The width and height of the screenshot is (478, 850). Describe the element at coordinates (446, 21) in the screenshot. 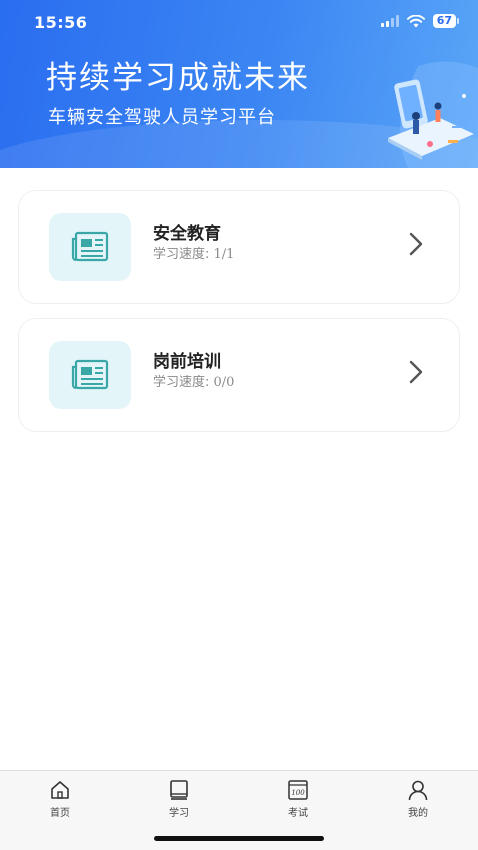

I see `battery-icon: 67` at that location.